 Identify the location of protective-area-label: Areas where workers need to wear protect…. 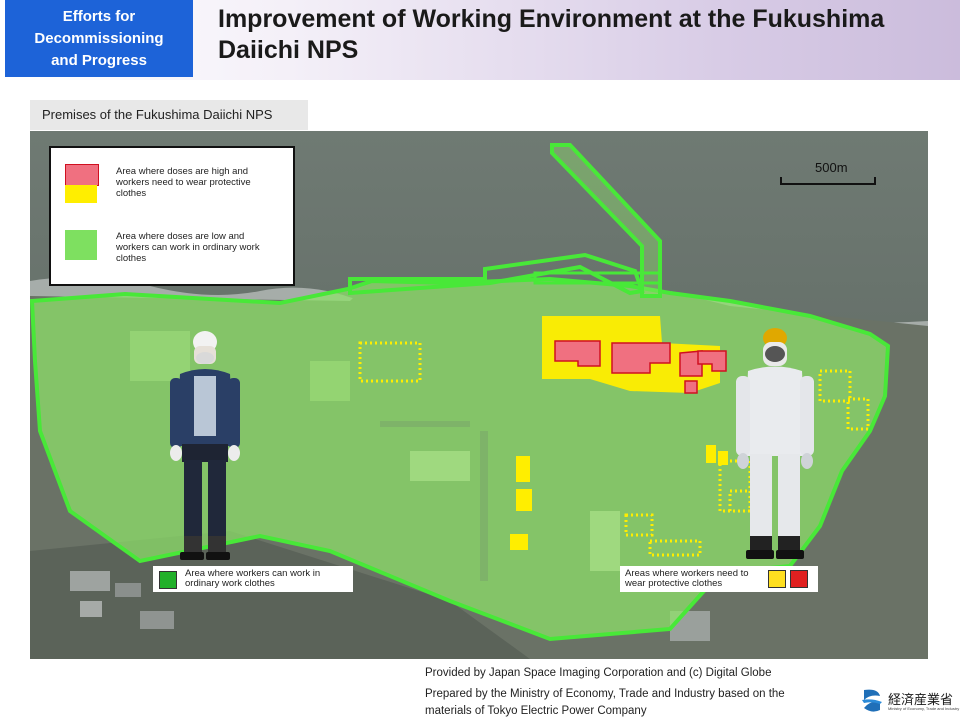
(719, 579).